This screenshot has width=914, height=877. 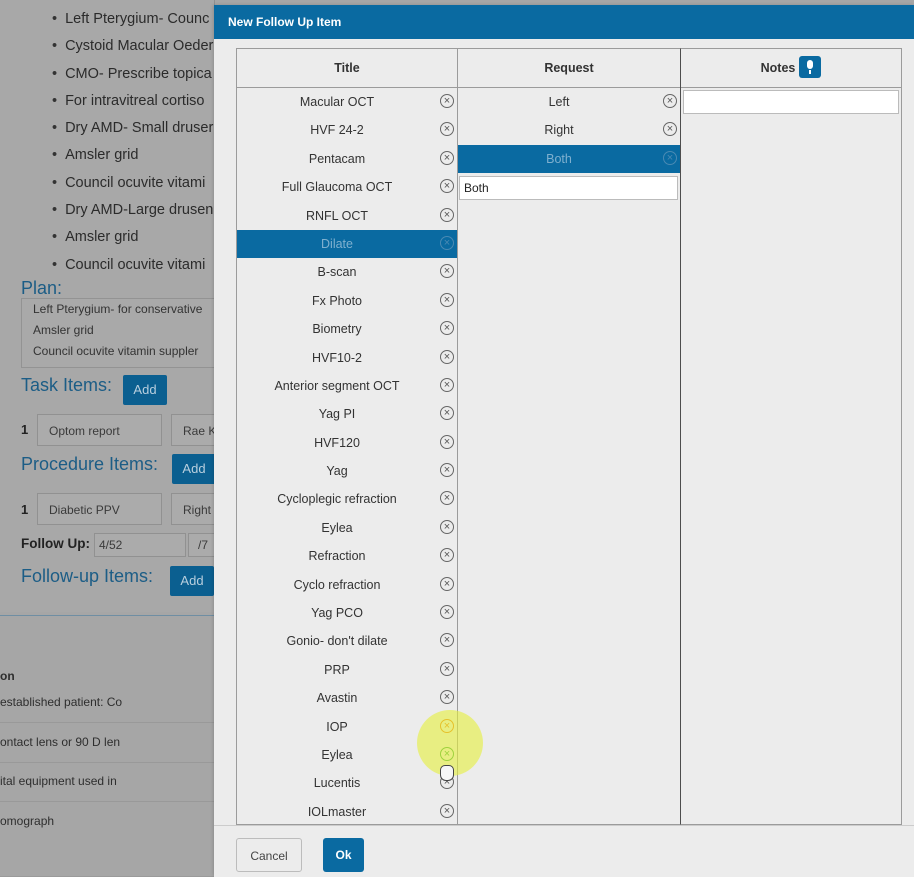 I want to click on title-item-label: IOLmaster, so click(x=337, y=811).